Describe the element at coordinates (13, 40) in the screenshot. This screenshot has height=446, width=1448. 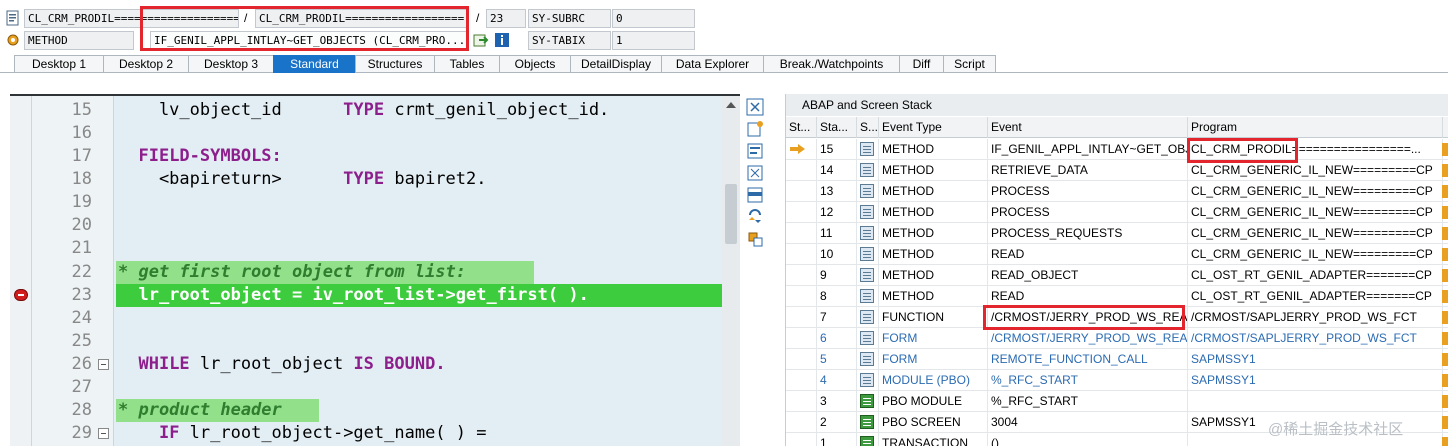
I see `method-gear-icon` at that location.